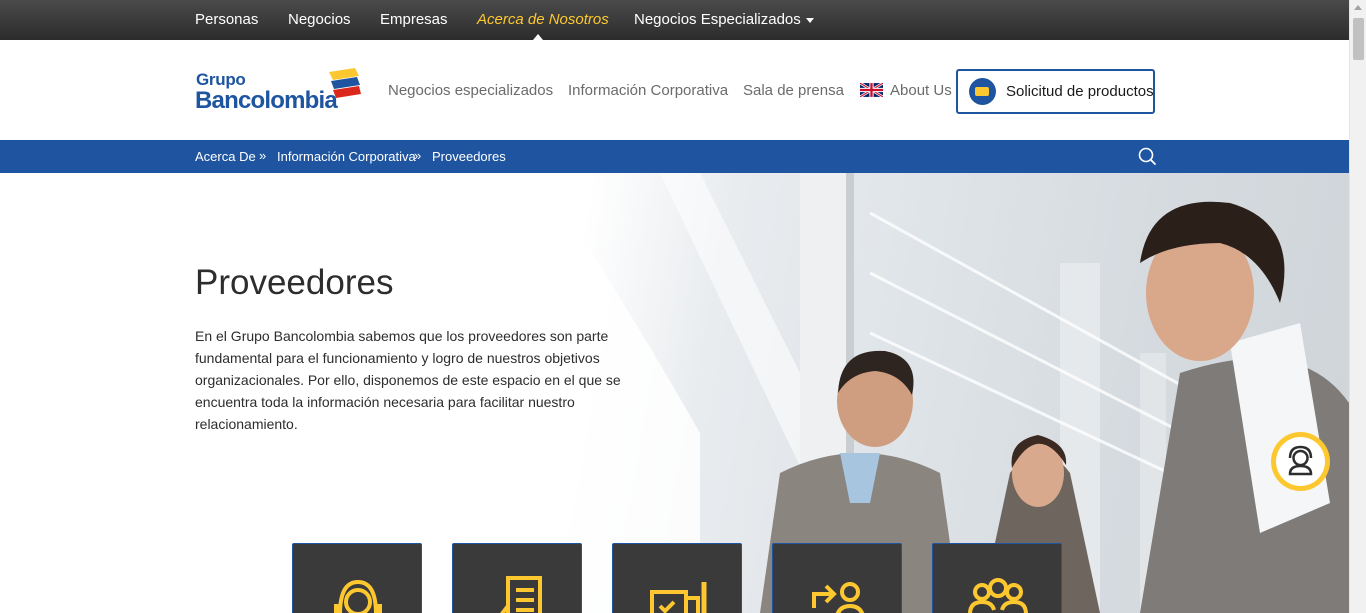  Describe the element at coordinates (294, 282) in the screenshot. I see `page-title: Proveedores` at that location.